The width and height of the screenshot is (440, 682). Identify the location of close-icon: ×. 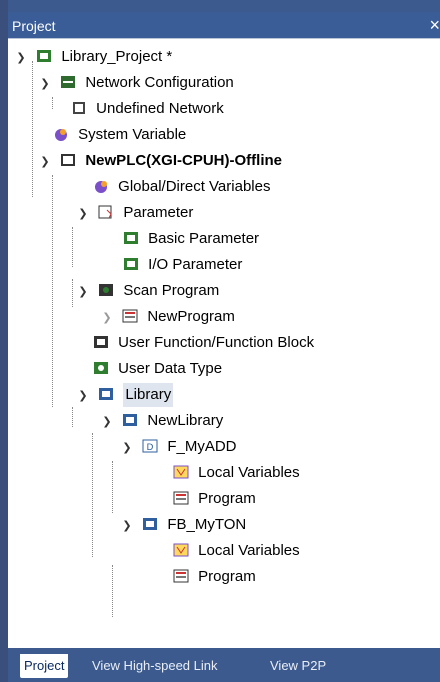
(434, 25).